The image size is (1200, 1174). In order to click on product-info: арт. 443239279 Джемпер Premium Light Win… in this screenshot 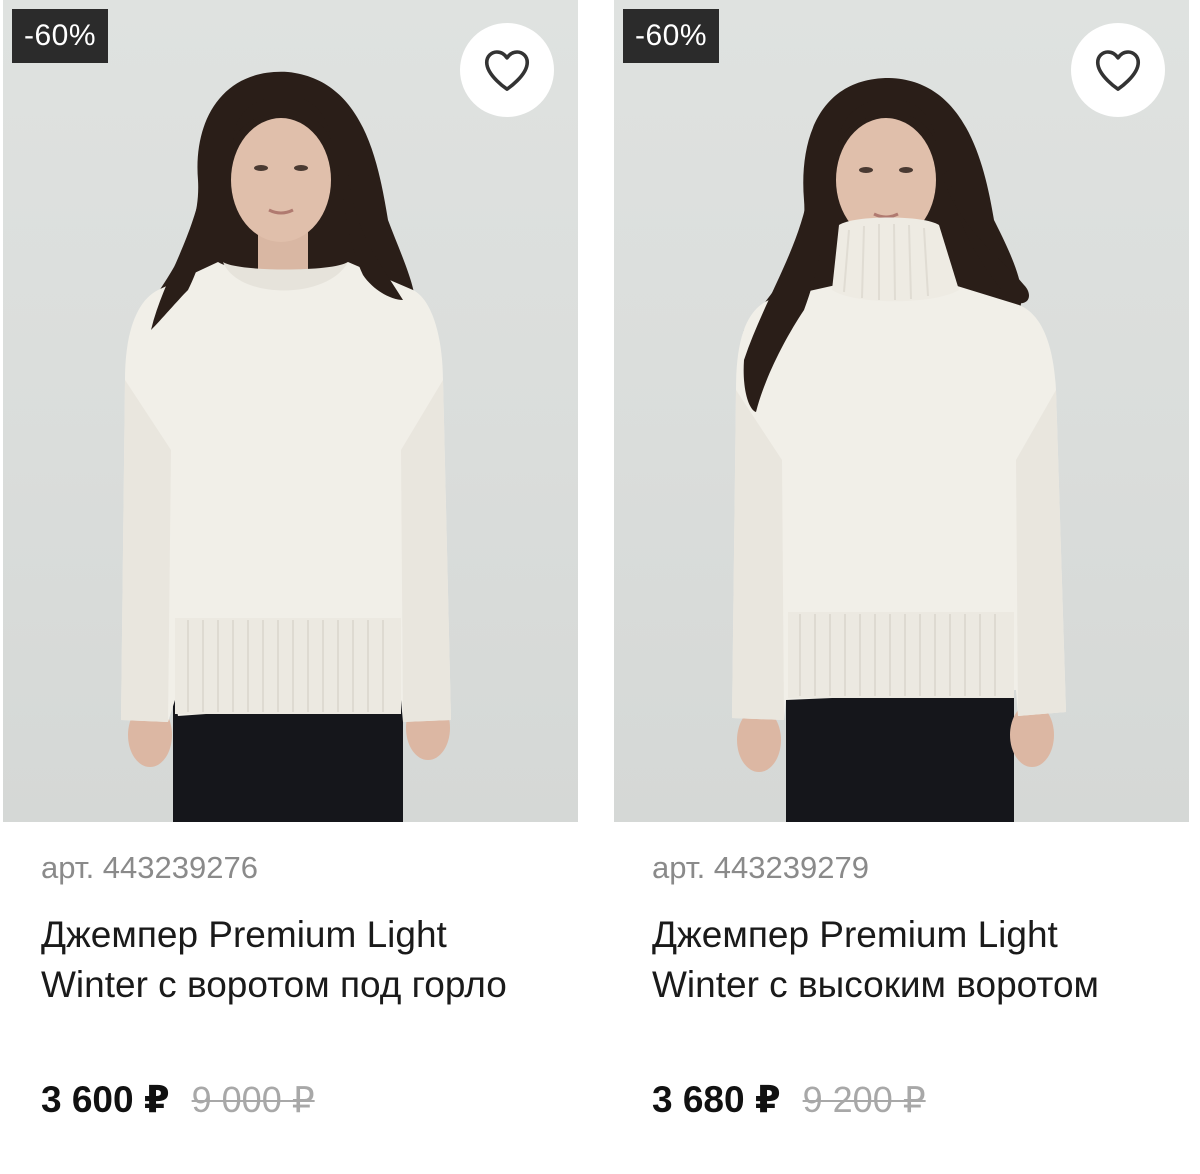, I will do `click(901, 984)`.